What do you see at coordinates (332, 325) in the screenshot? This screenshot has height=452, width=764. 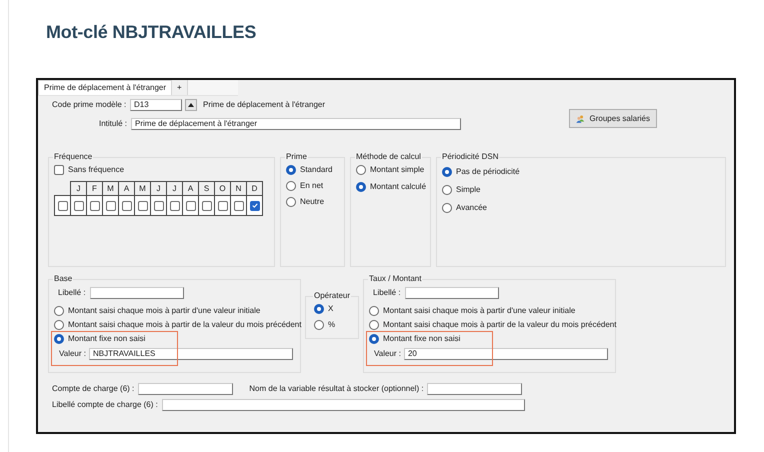 I see `radio-label: %` at bounding box center [332, 325].